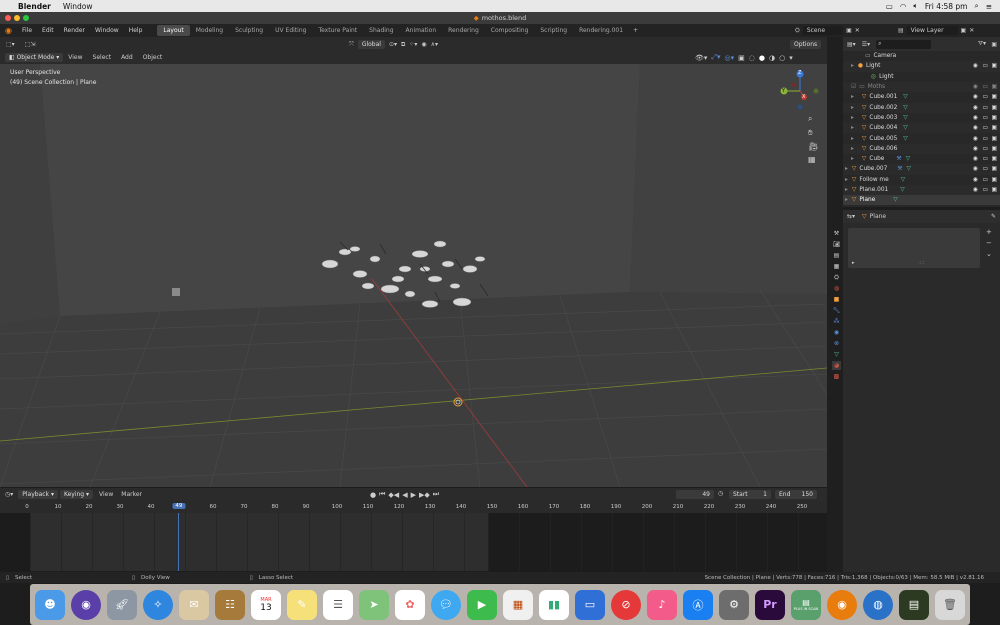  I want to click on add-workspace-icon: +, so click(635, 30).